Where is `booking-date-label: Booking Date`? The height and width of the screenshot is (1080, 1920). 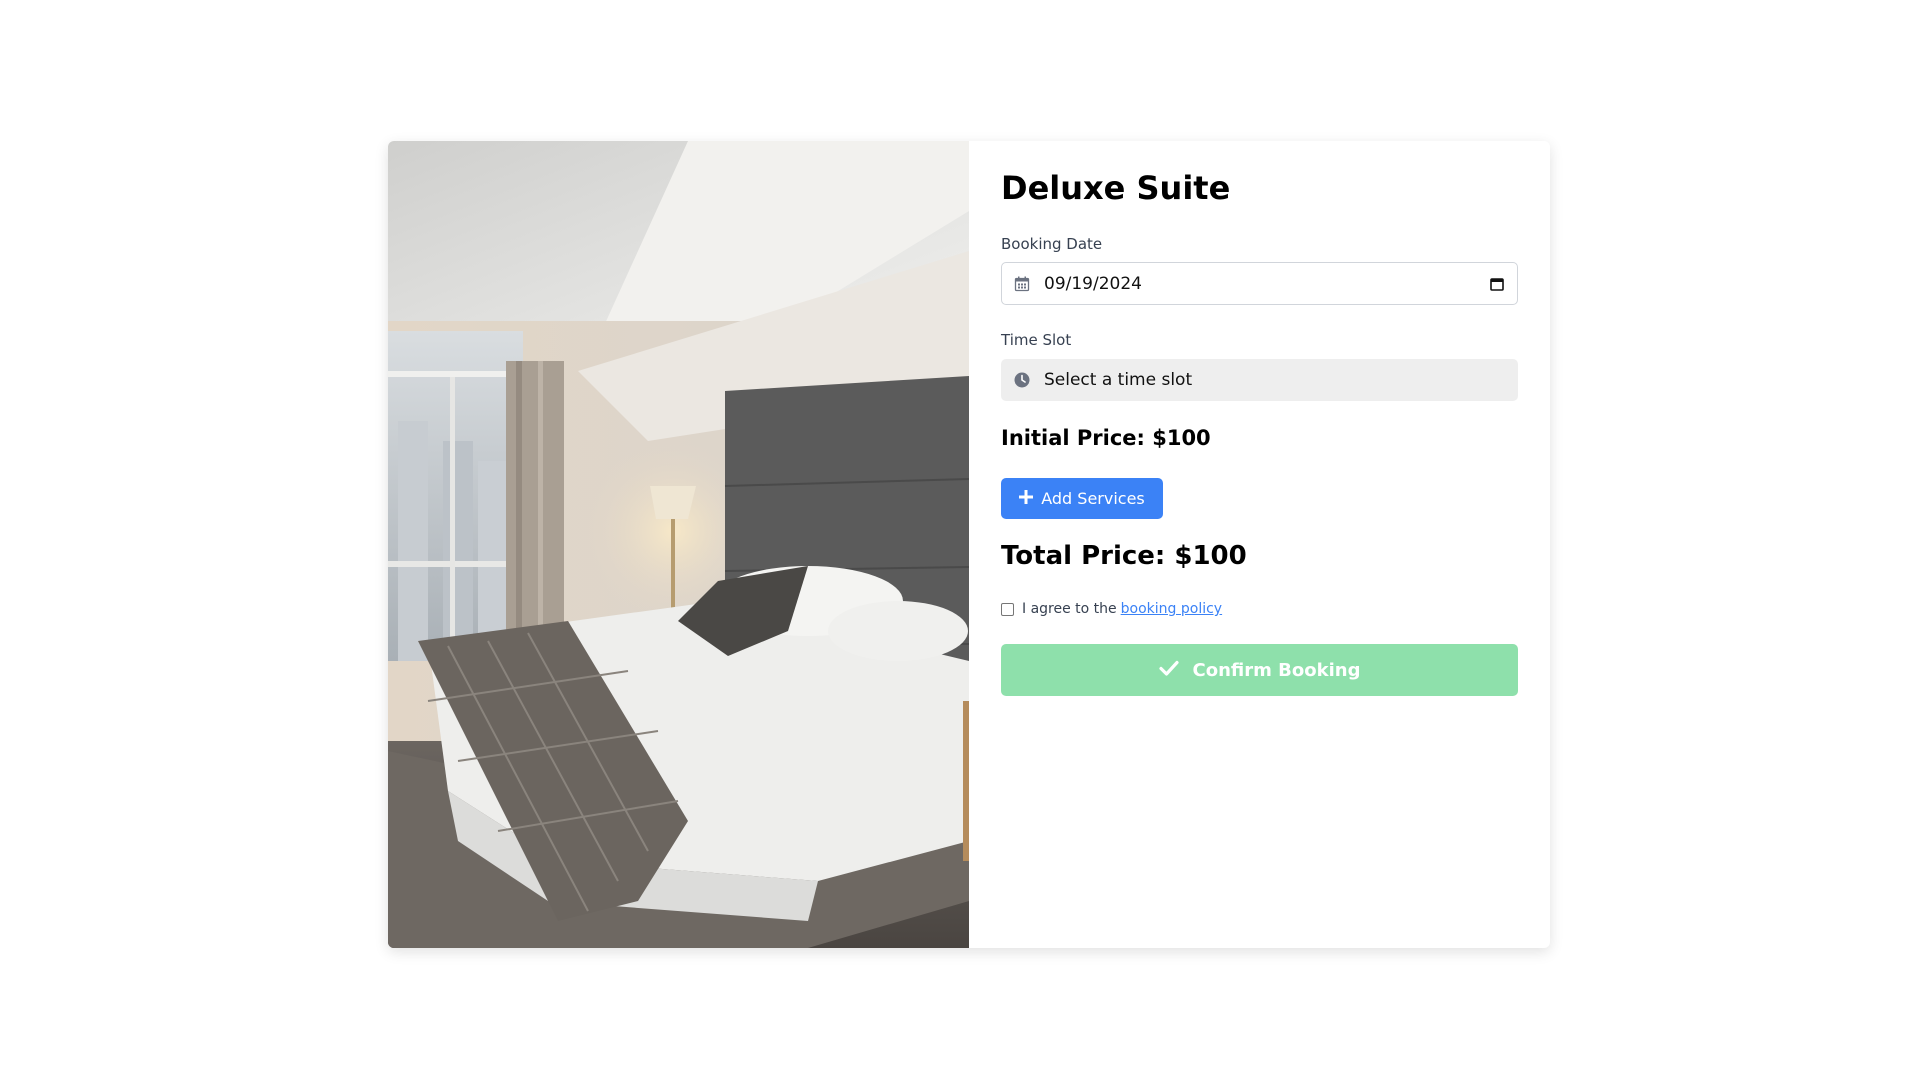
booking-date-label: Booking Date is located at coordinates (1052, 244).